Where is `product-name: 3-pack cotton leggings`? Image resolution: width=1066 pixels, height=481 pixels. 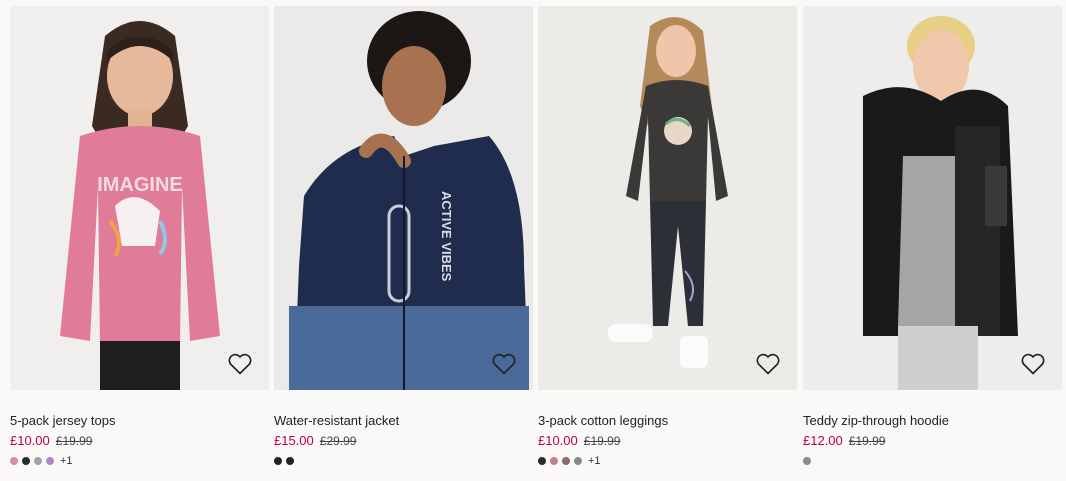
product-name: 3-pack cotton leggings is located at coordinates (667, 421).